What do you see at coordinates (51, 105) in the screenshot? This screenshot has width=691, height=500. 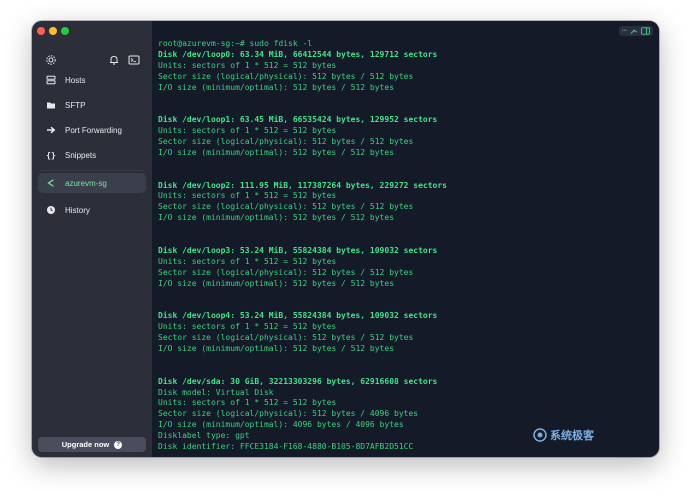 I see `folder-icon` at bounding box center [51, 105].